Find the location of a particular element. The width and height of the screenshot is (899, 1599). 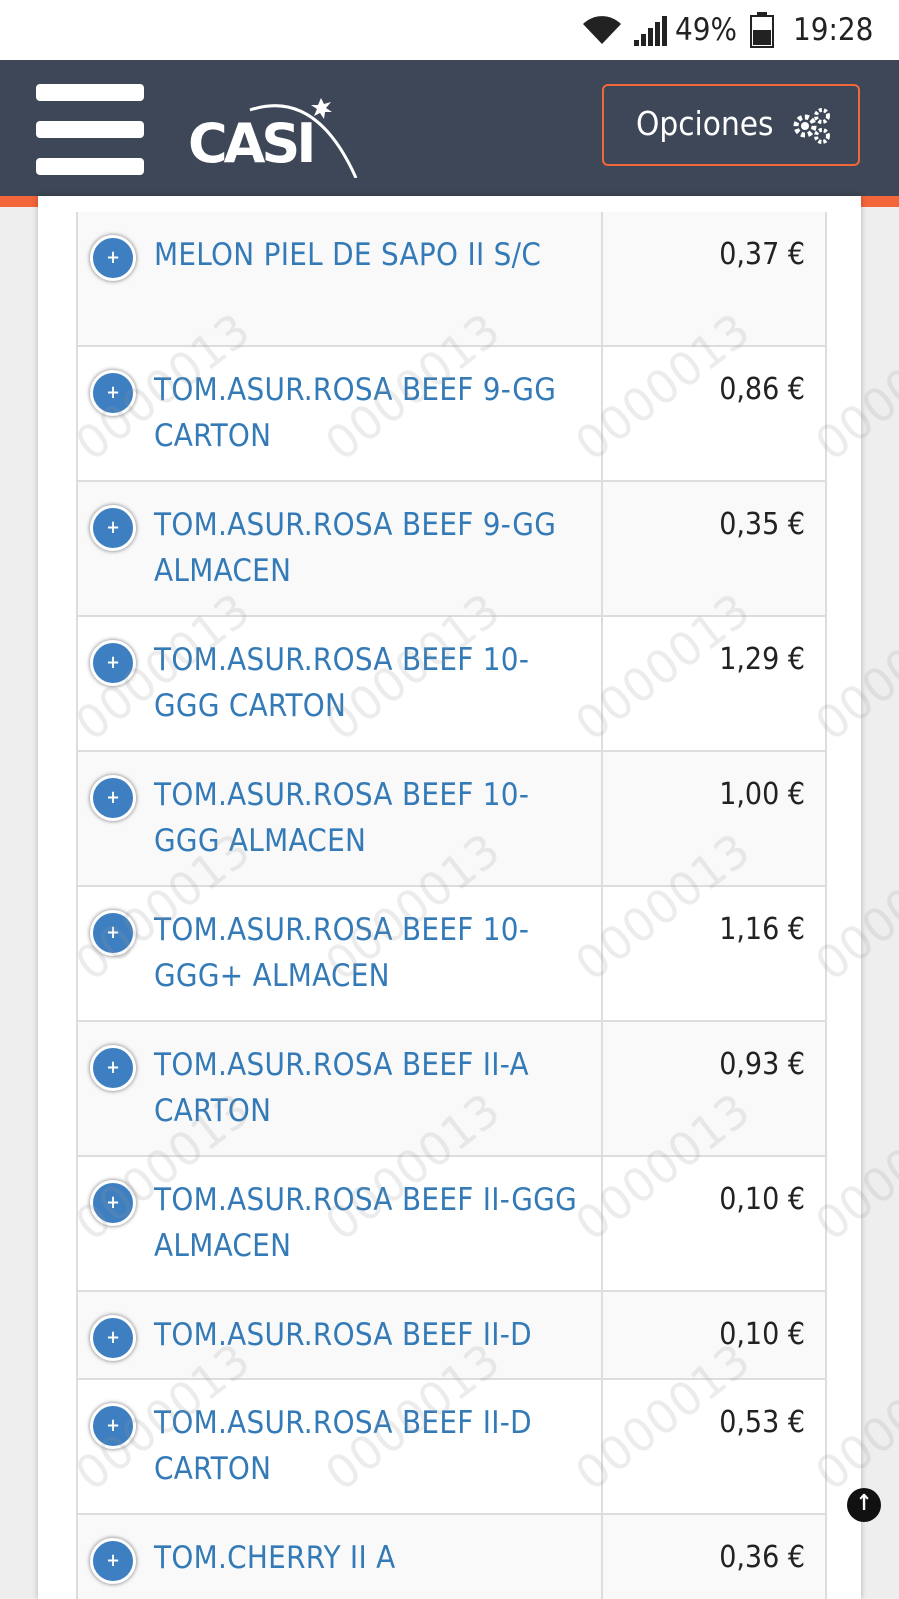

product-price: 0,93 € is located at coordinates (762, 1064).